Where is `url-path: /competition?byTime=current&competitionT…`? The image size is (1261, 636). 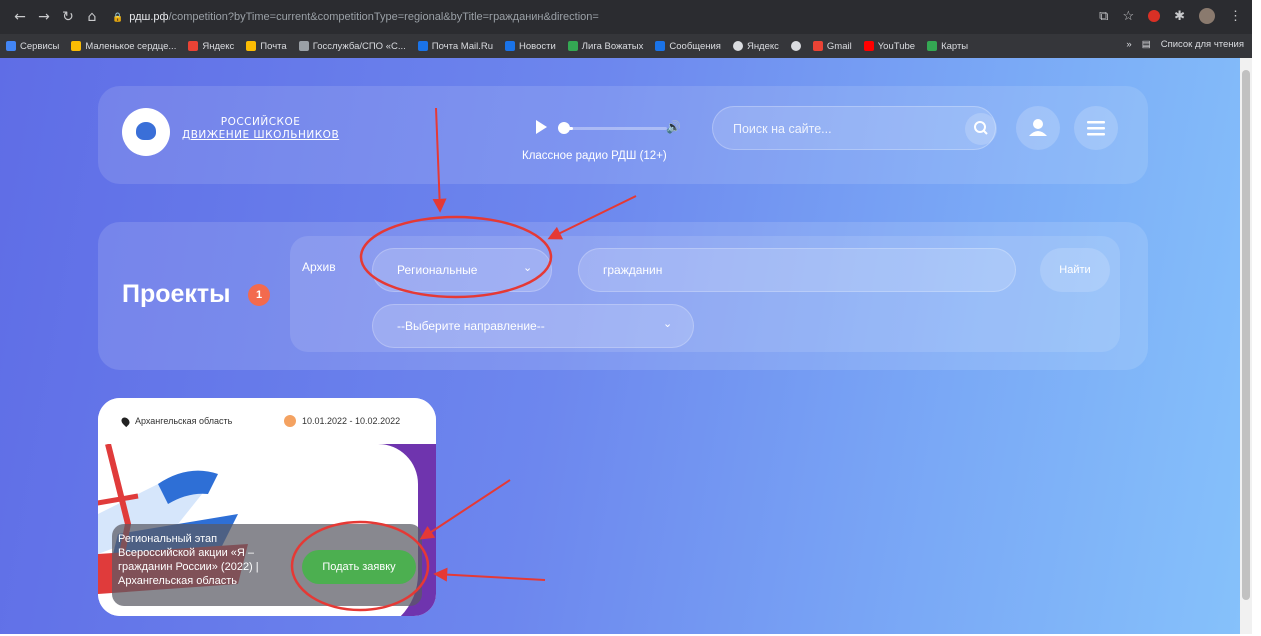 url-path: /competition?byTime=current&competitionT… is located at coordinates (383, 17).